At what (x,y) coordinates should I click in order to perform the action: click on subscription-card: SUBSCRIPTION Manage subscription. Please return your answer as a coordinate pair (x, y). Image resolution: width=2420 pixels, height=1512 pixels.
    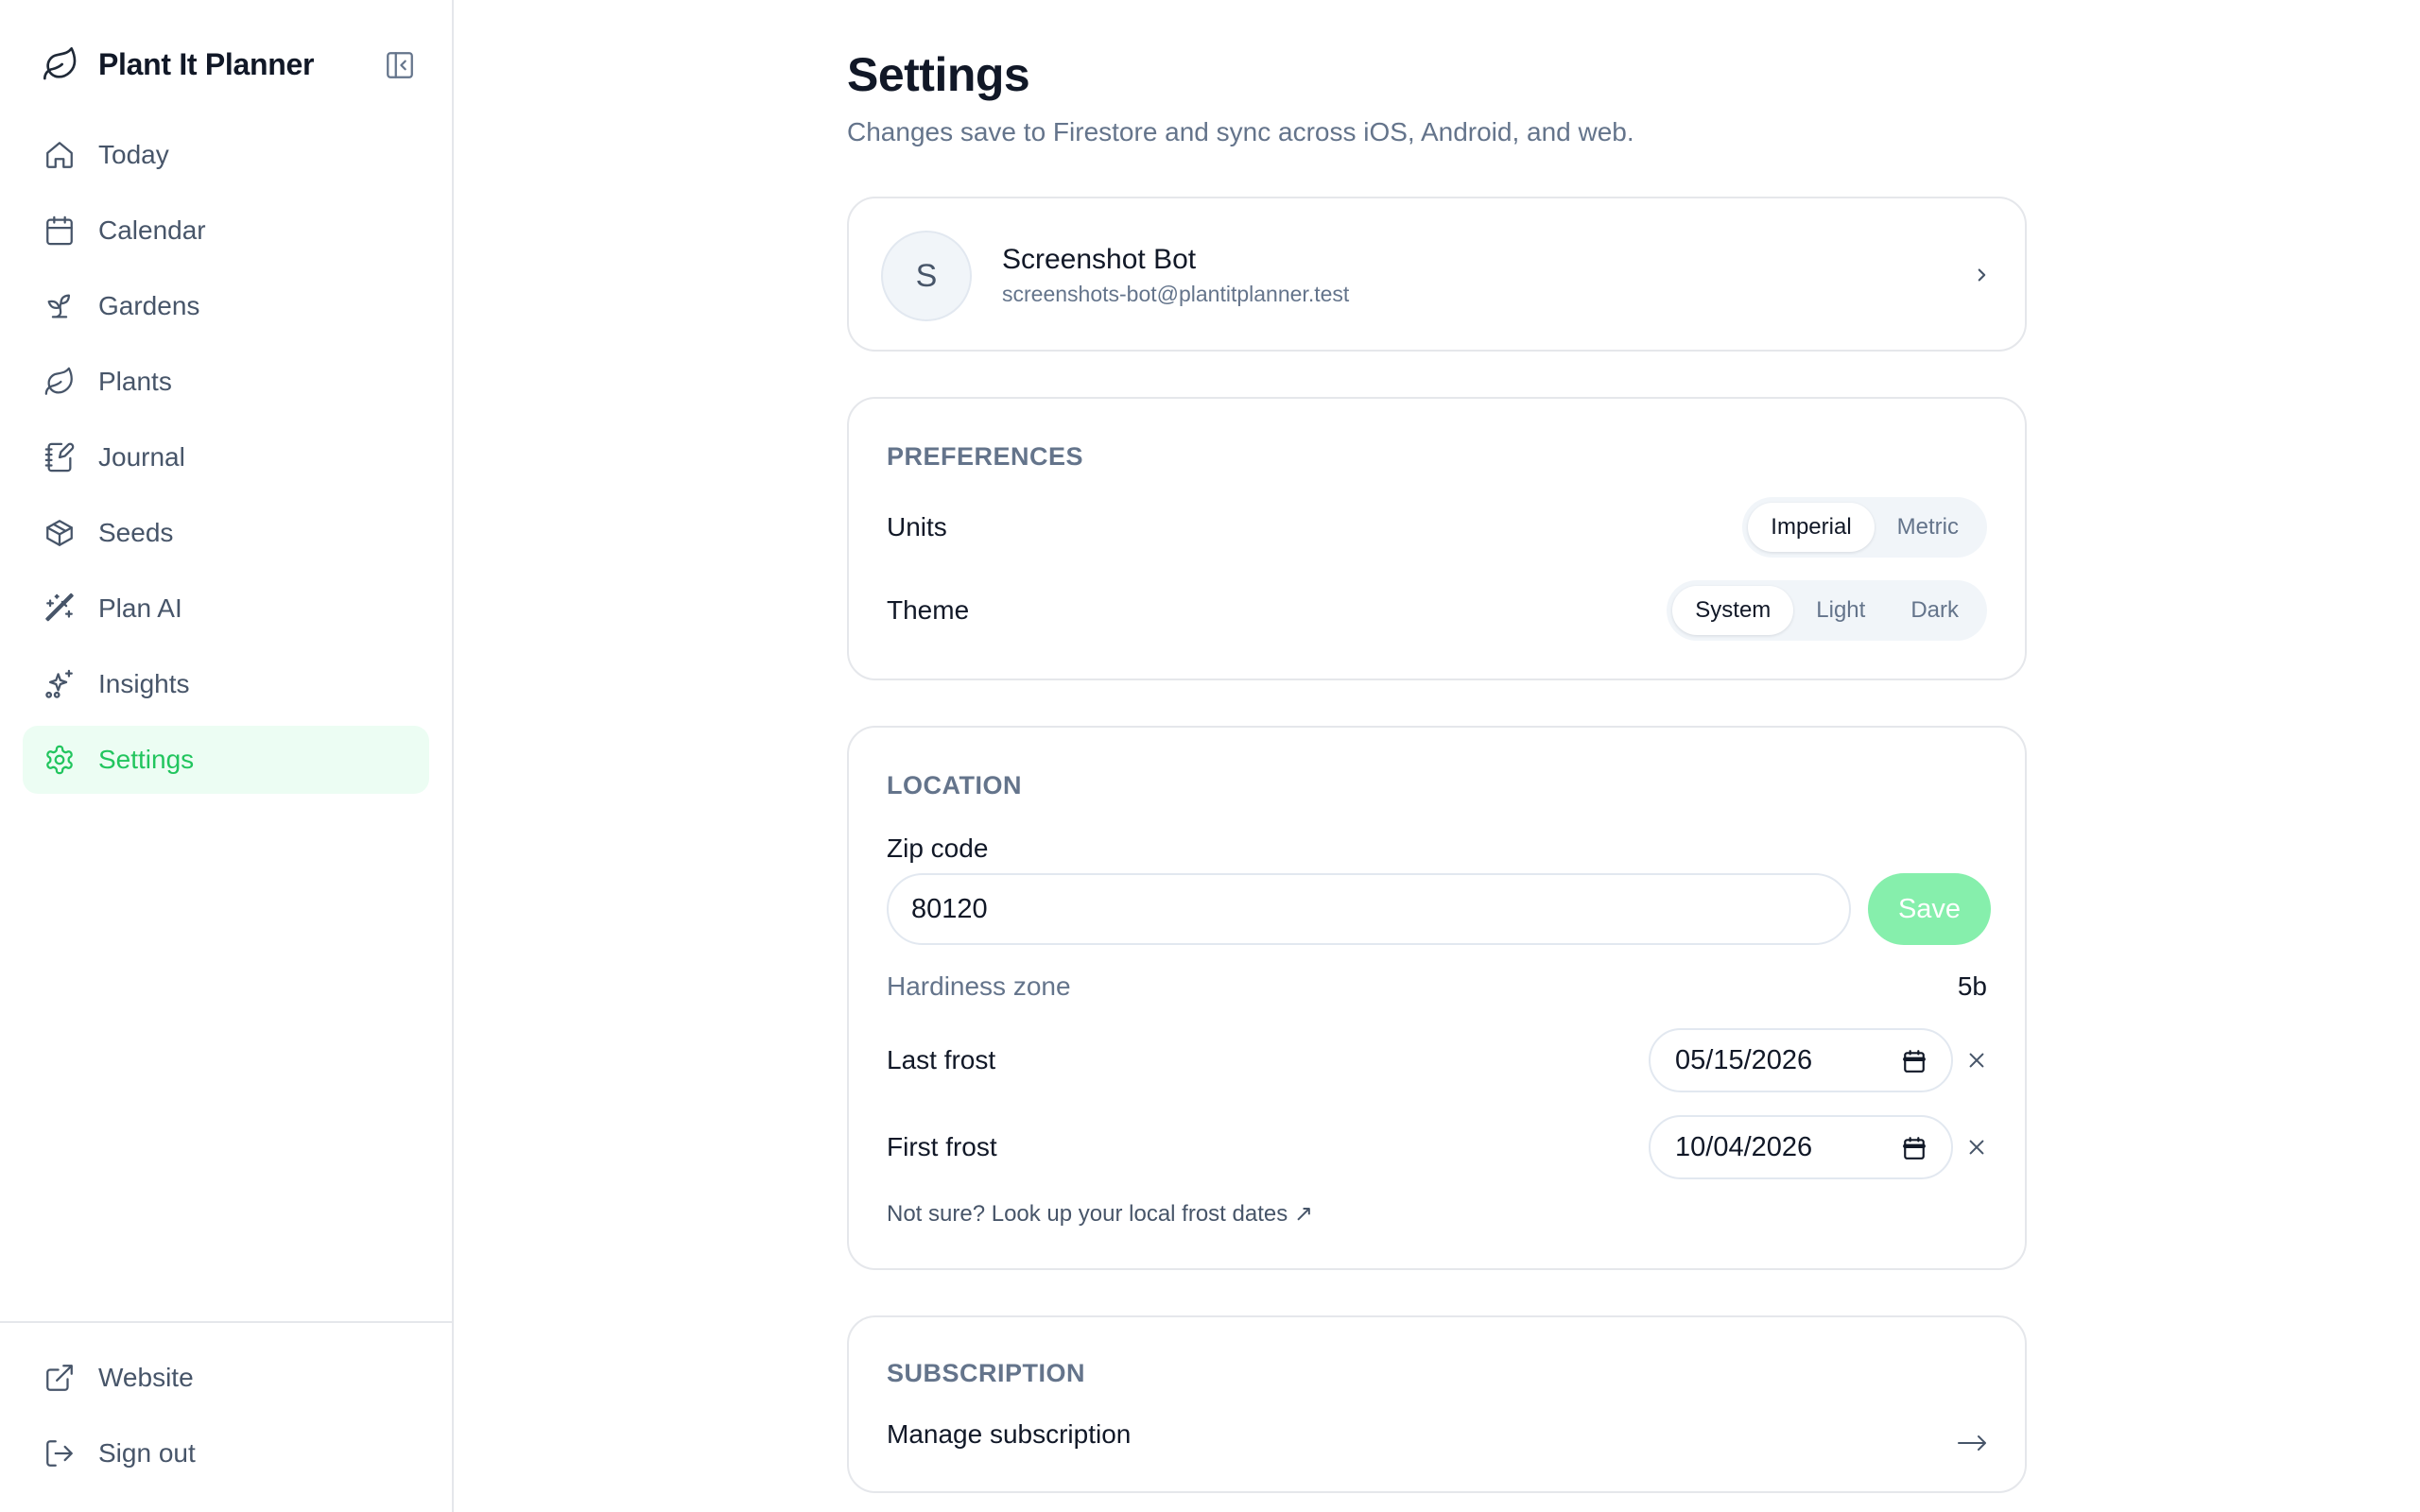
    Looking at the image, I should click on (1437, 1404).